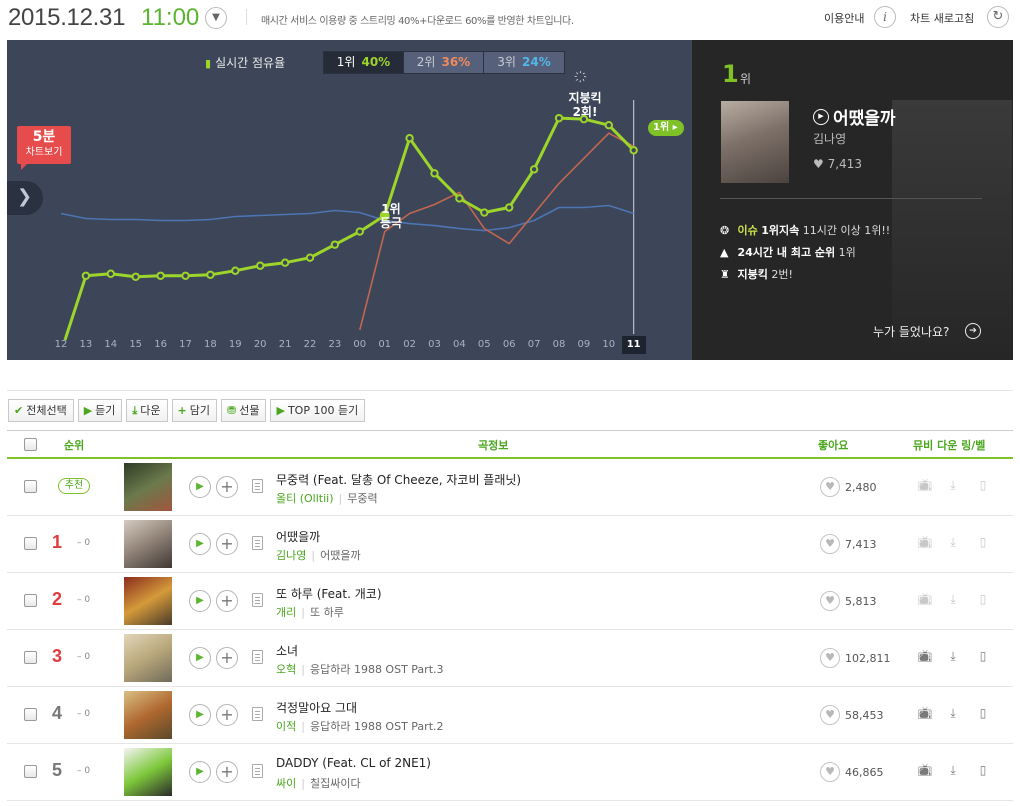  What do you see at coordinates (287, 650) in the screenshot?
I see `song-title: 소녀` at bounding box center [287, 650].